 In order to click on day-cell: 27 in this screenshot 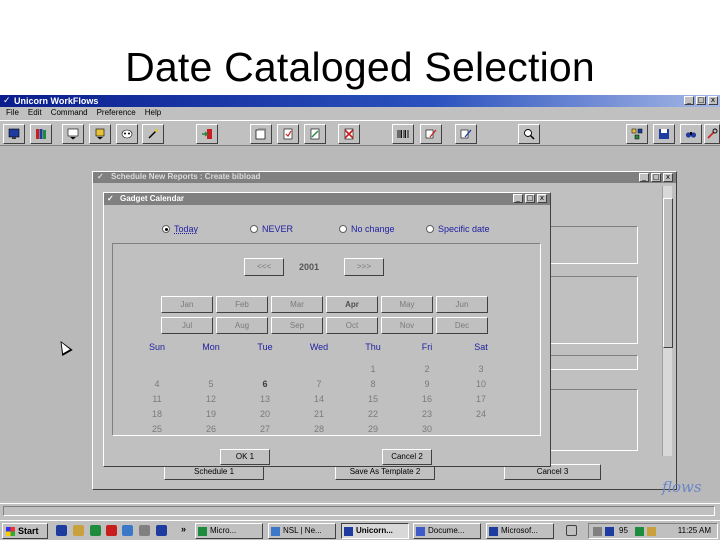, I will do `click(265, 429)`.